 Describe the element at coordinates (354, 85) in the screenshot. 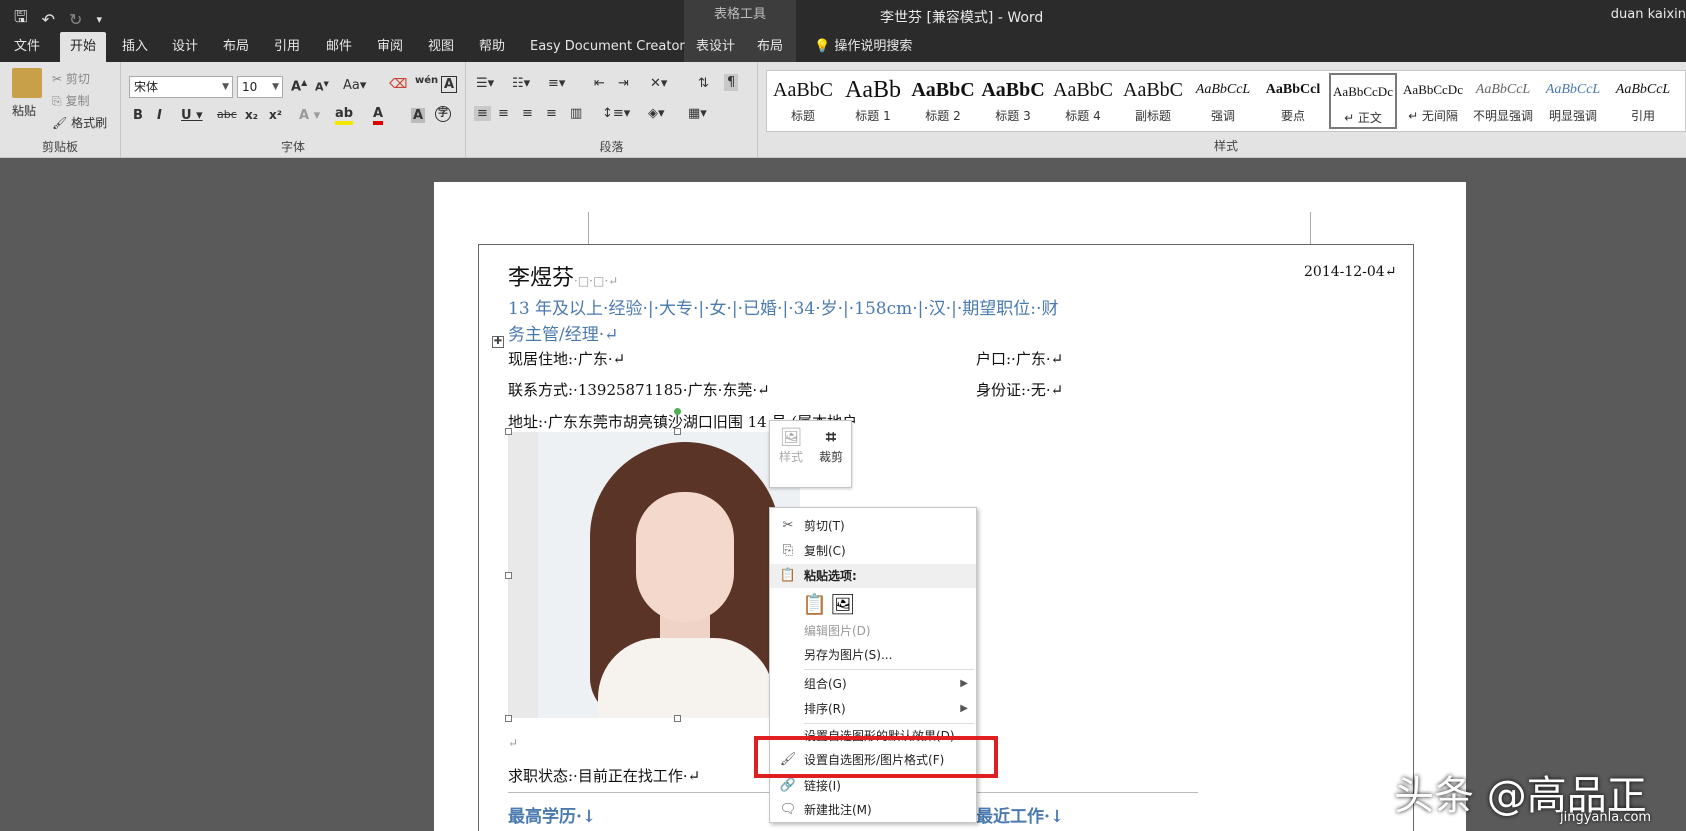

I see `change-case-icon: Aa▾` at that location.